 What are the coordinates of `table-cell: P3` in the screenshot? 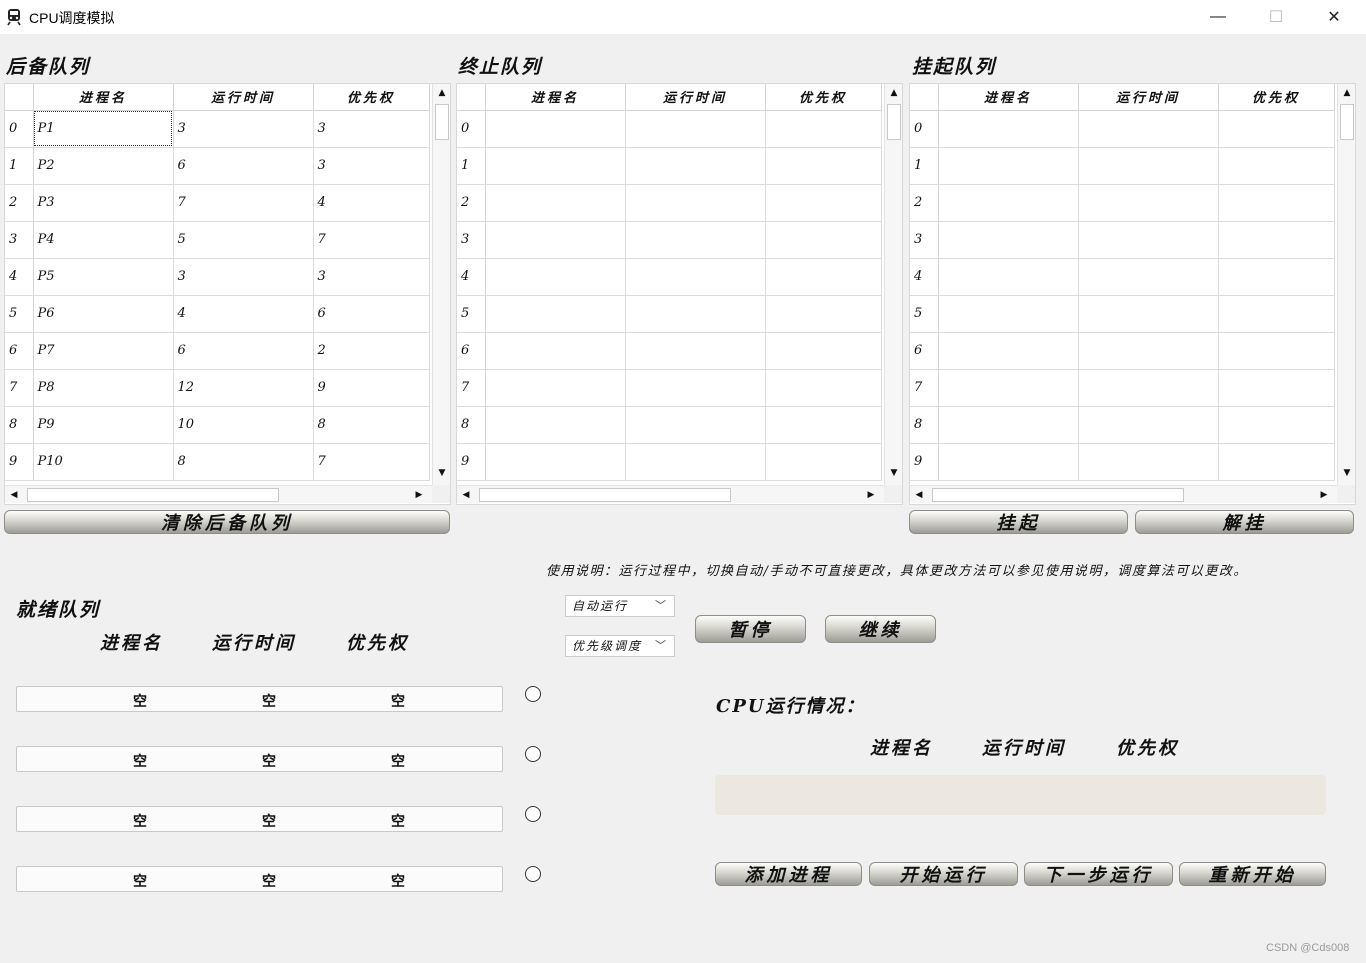 It's located at (103, 203).